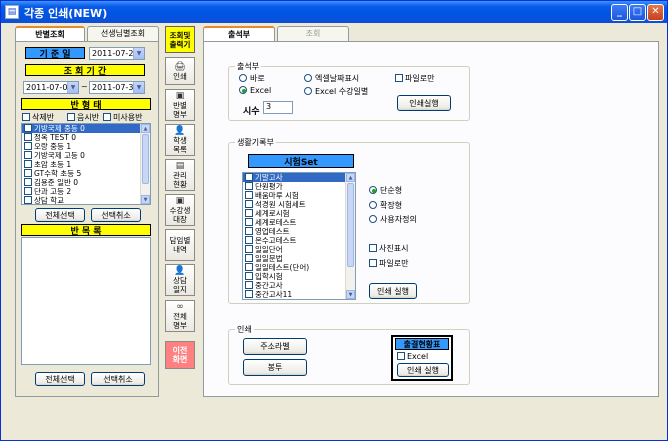 Image resolution: width=668 pixels, height=441 pixels. I want to click on class-form-deselect-button: 선택취소, so click(116, 215).